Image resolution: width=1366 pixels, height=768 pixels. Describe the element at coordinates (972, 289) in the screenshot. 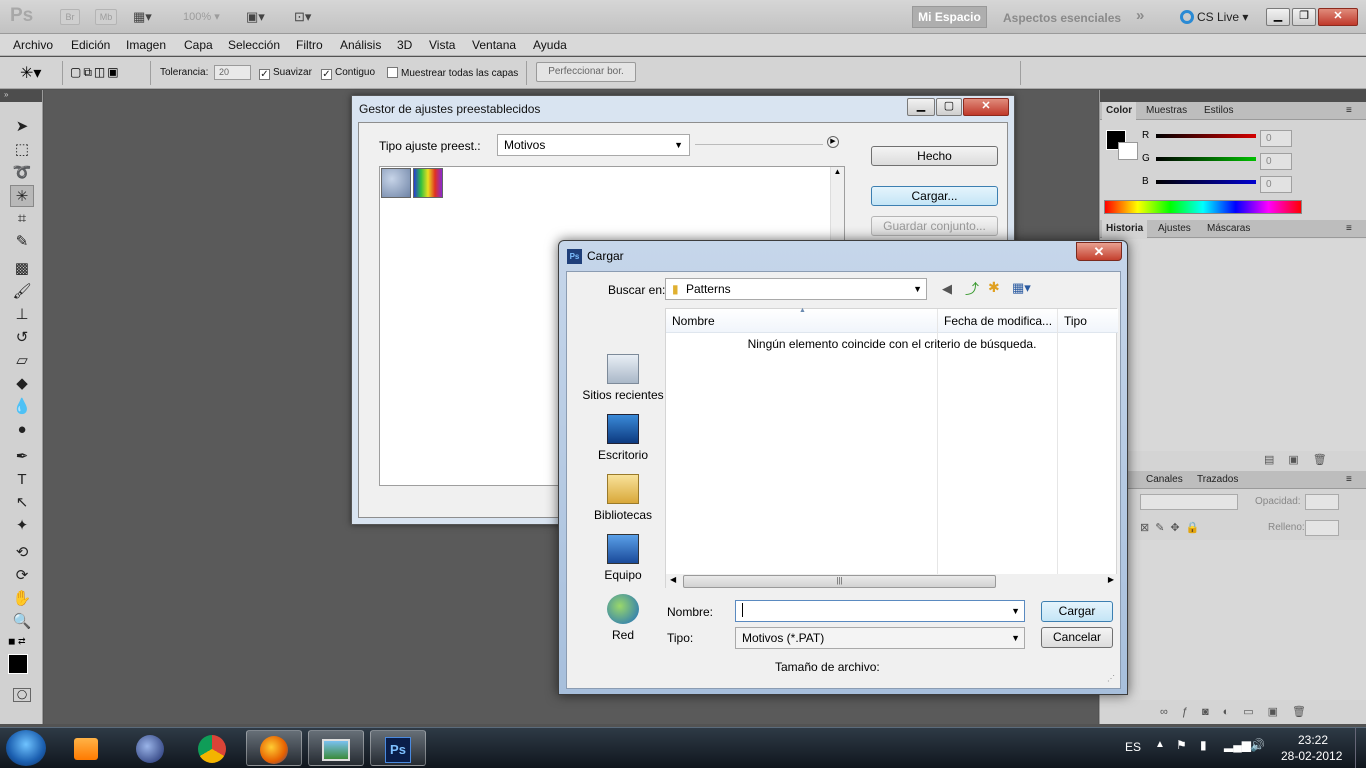

I see `up-folder-icon: ⤴` at that location.